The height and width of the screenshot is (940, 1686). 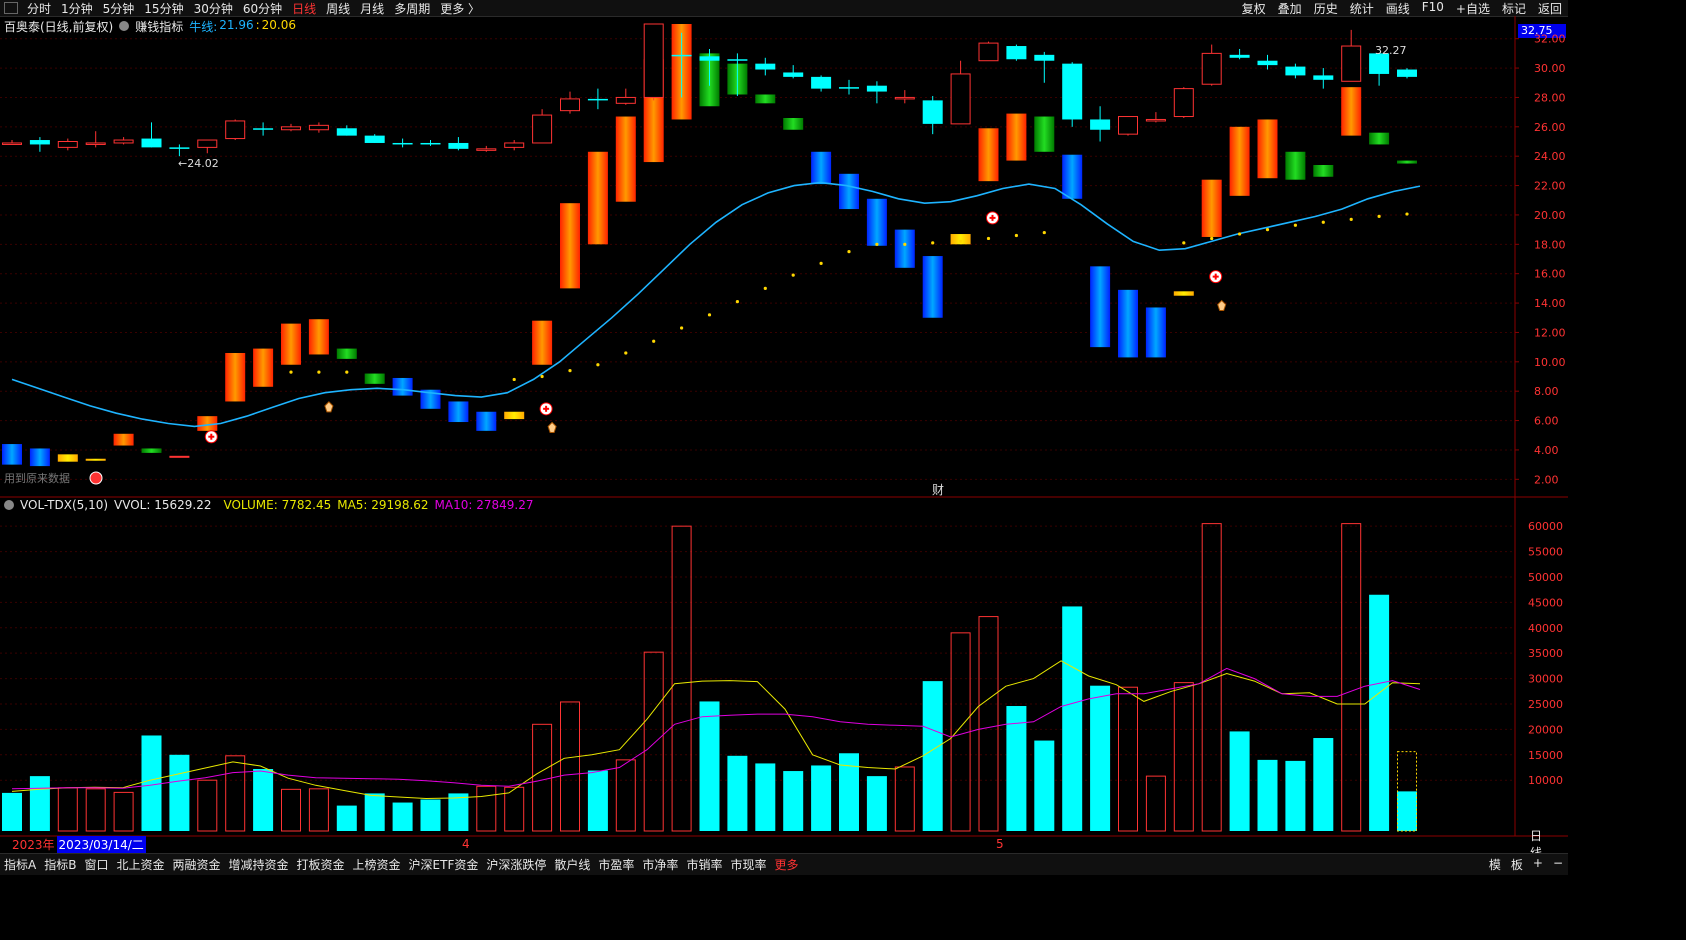 I want to click on indicator-tab-1: 指标B, so click(x=60, y=864).